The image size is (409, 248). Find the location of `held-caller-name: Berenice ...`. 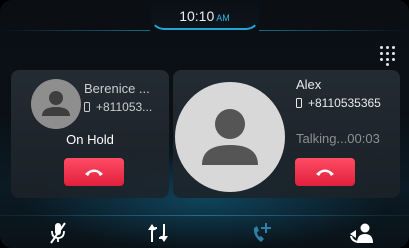

held-caller-name: Berenice ... is located at coordinates (117, 88).